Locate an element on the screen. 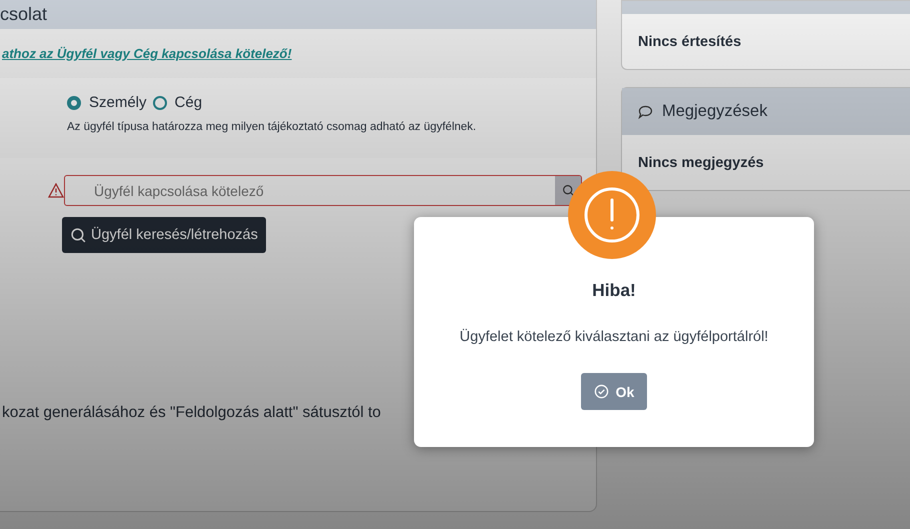 The image size is (910, 529). dialog-title: Hiba! is located at coordinates (614, 290).